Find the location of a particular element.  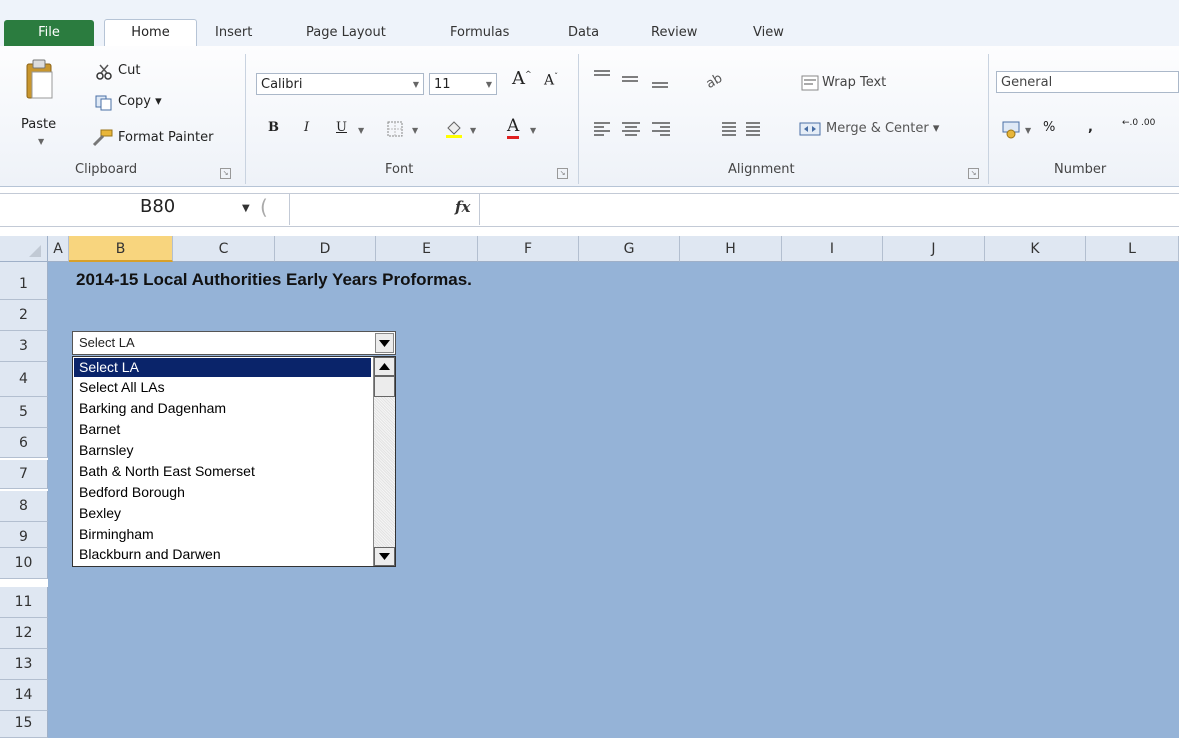

scrollbar-thumb is located at coordinates (384, 386).